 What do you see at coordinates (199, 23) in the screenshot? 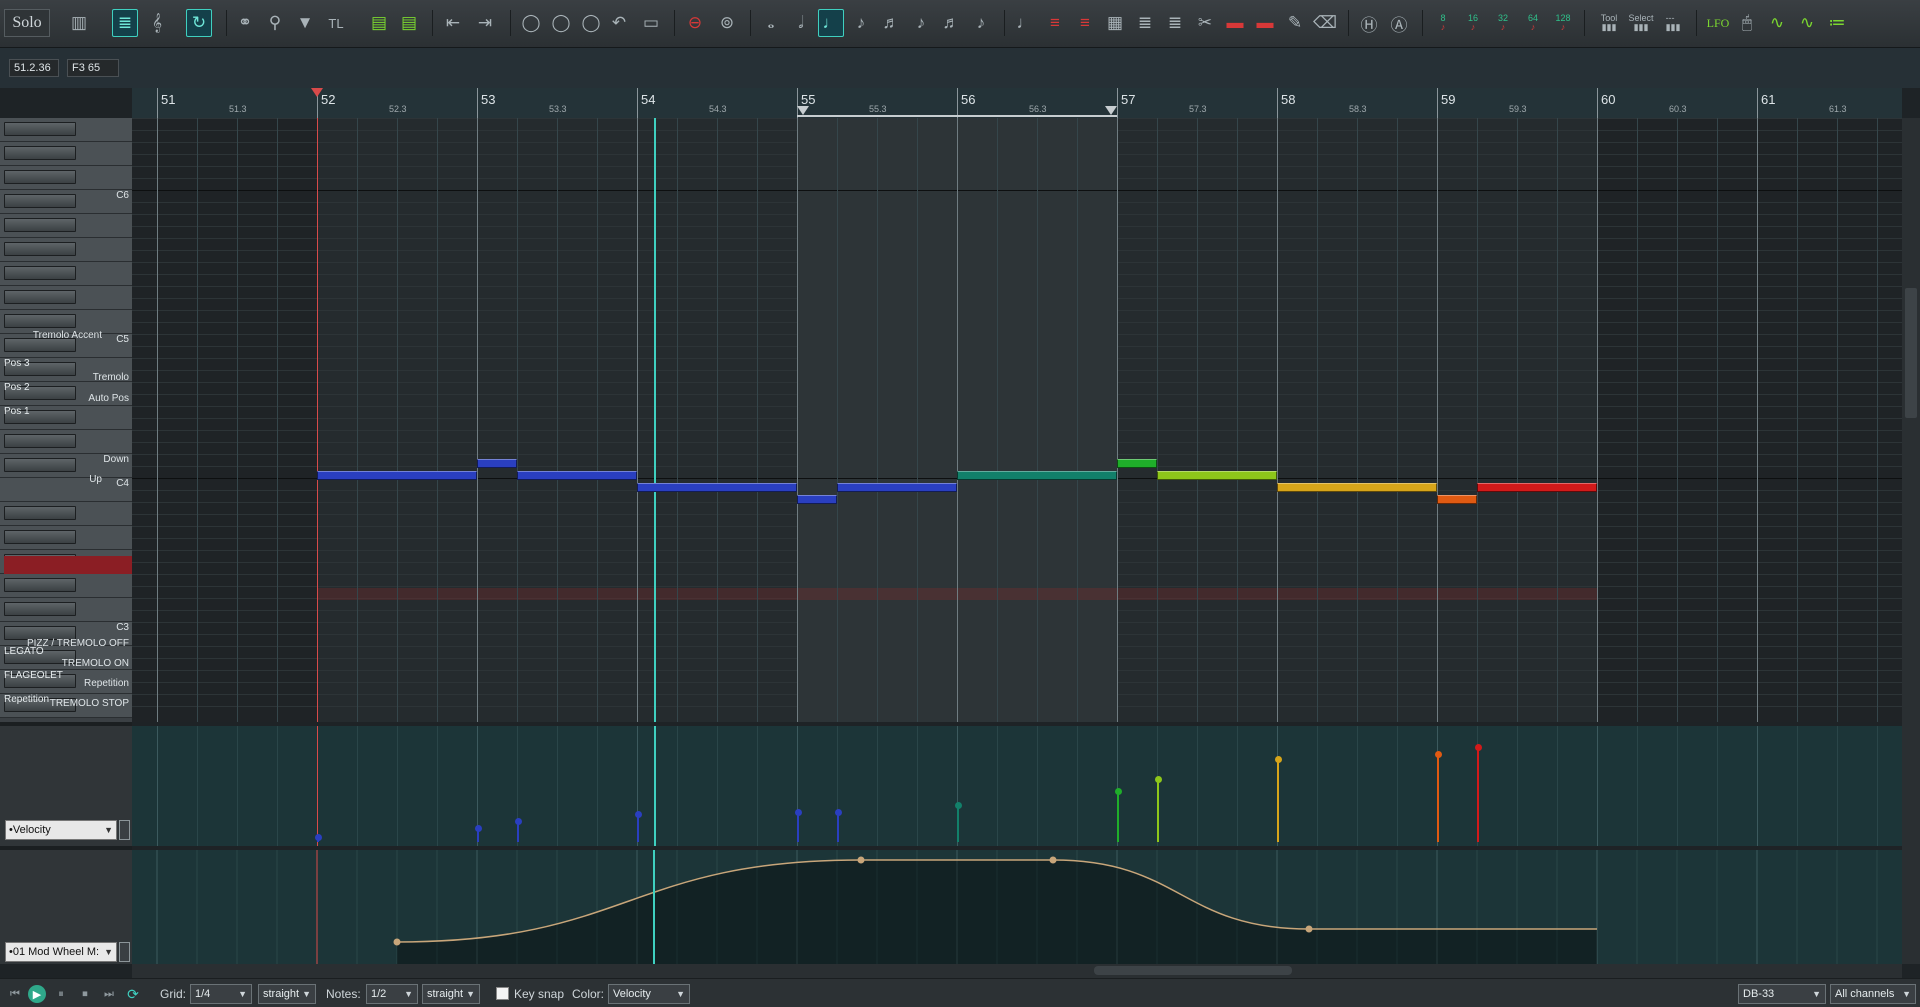
I see `loop-icon: ↻` at bounding box center [199, 23].